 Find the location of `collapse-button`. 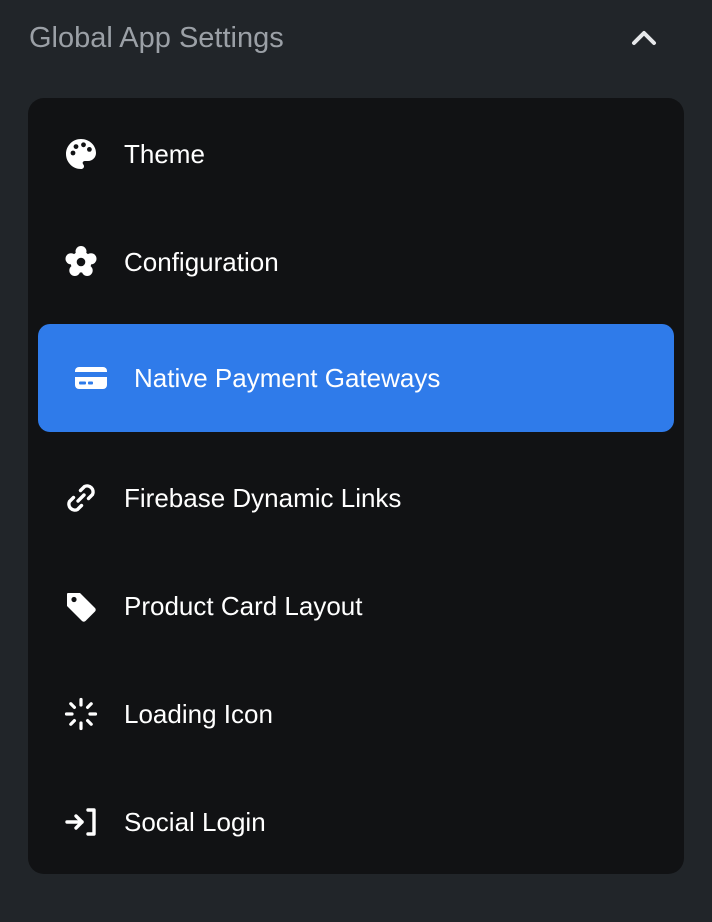

collapse-button is located at coordinates (644, 38).